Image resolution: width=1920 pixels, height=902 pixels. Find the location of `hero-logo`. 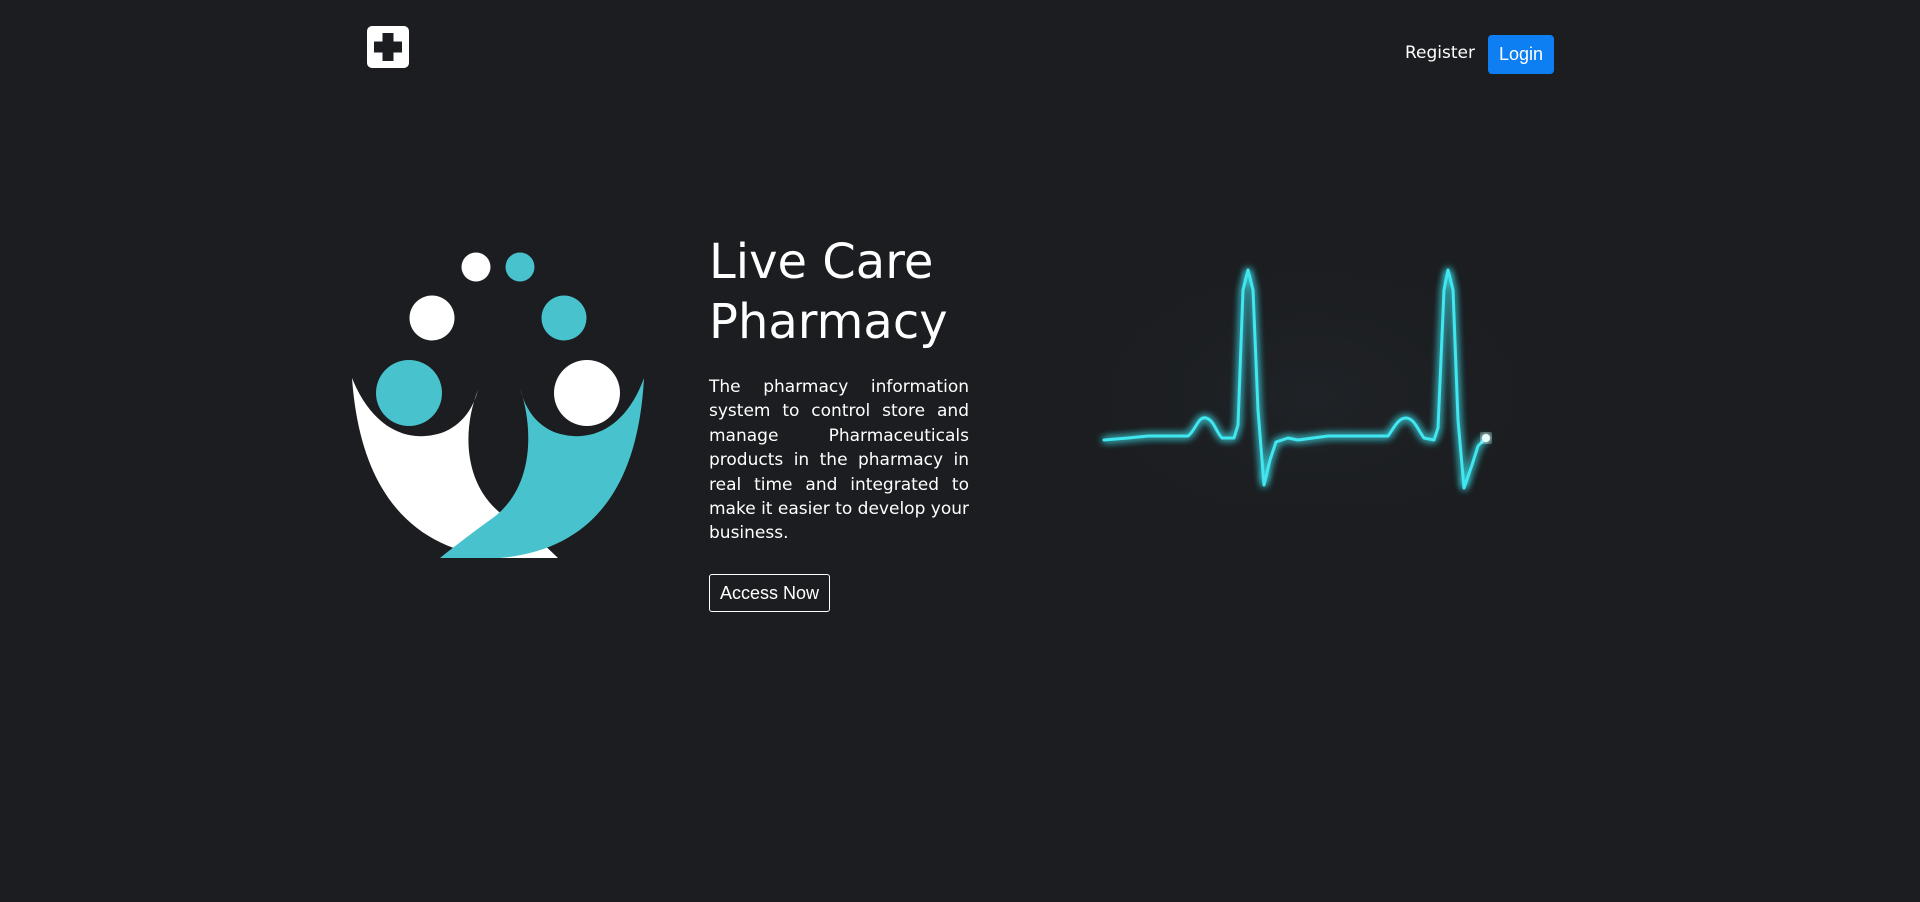

hero-logo is located at coordinates (498, 405).